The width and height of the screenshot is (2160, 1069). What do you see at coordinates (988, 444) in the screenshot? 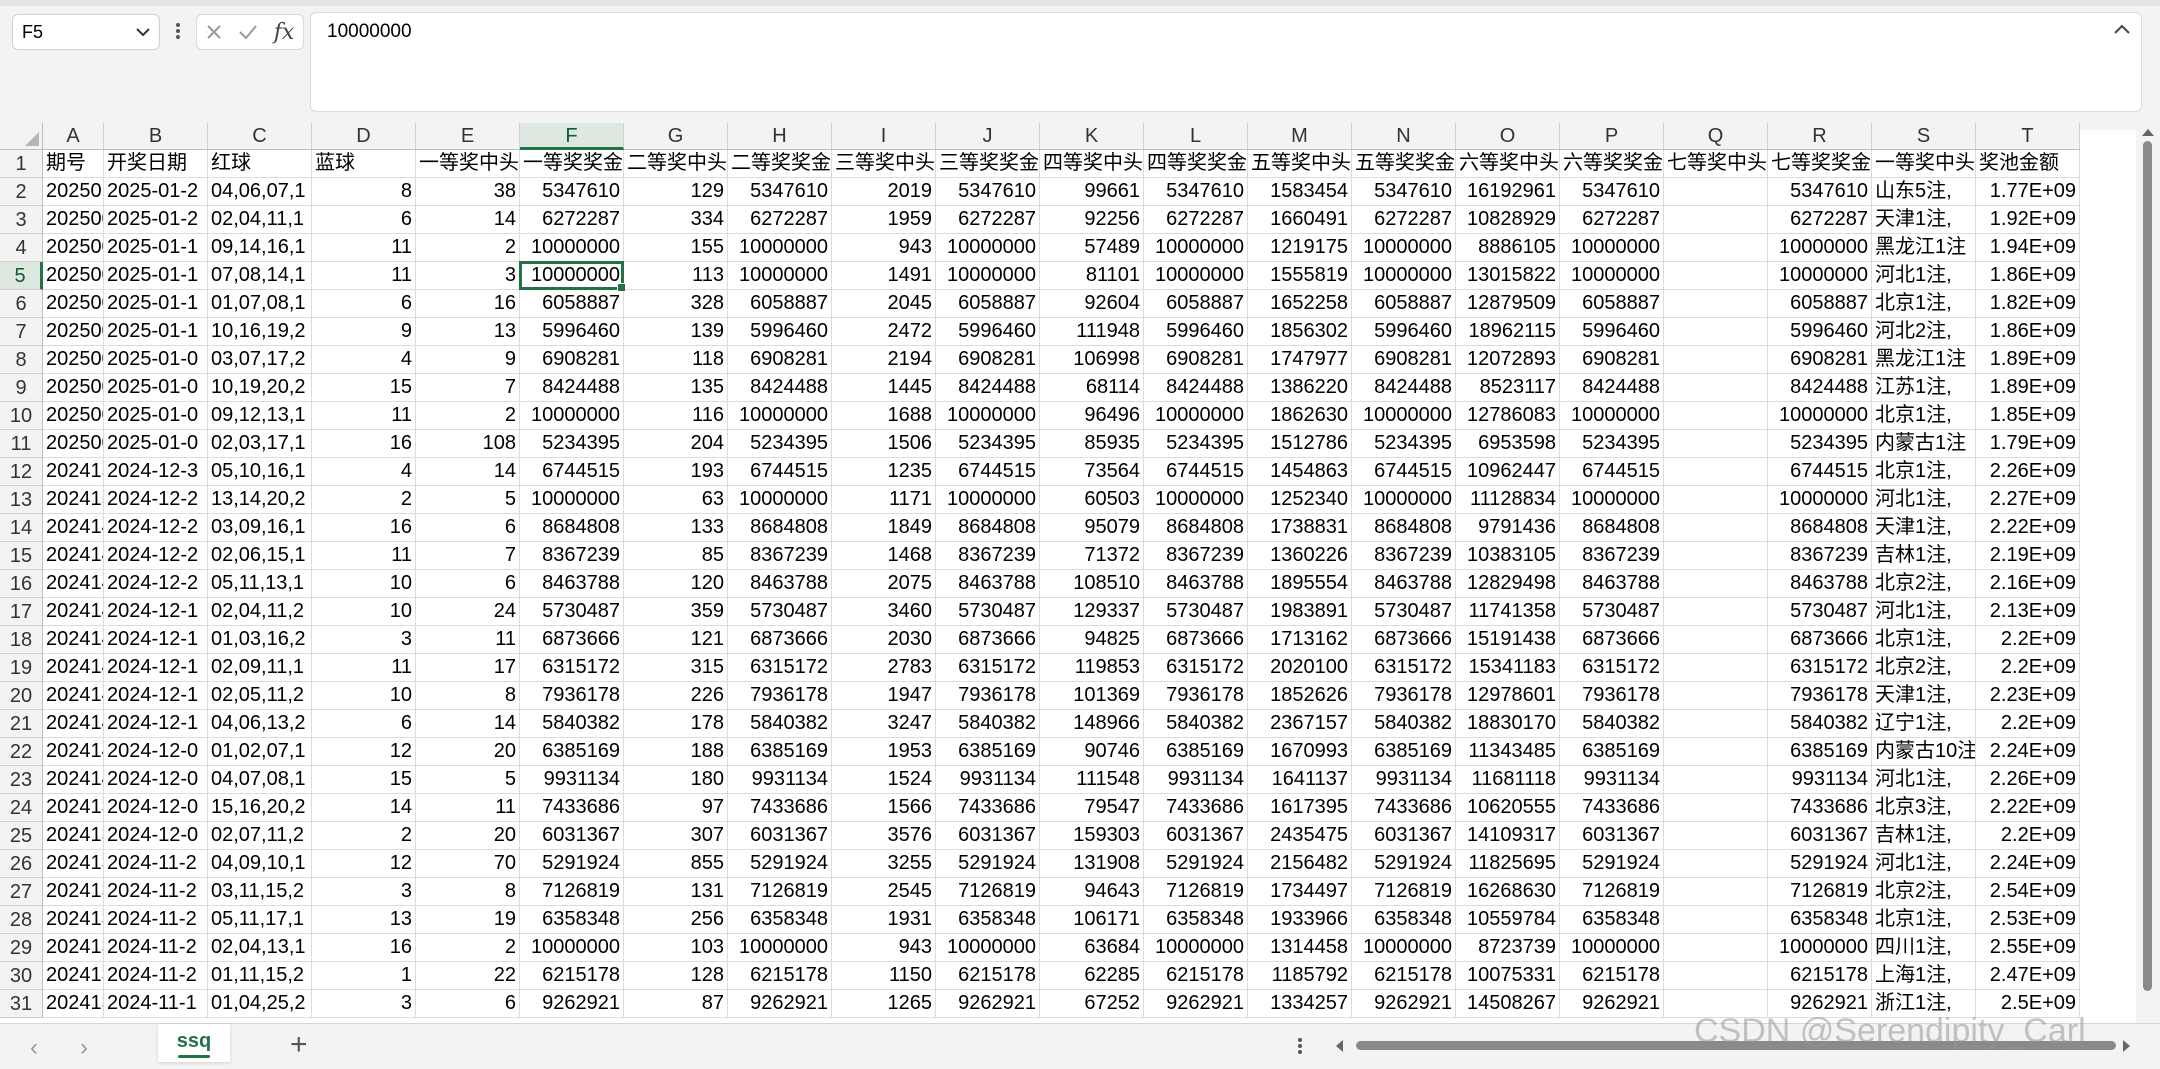
I see `cell-J11: 5234395` at bounding box center [988, 444].